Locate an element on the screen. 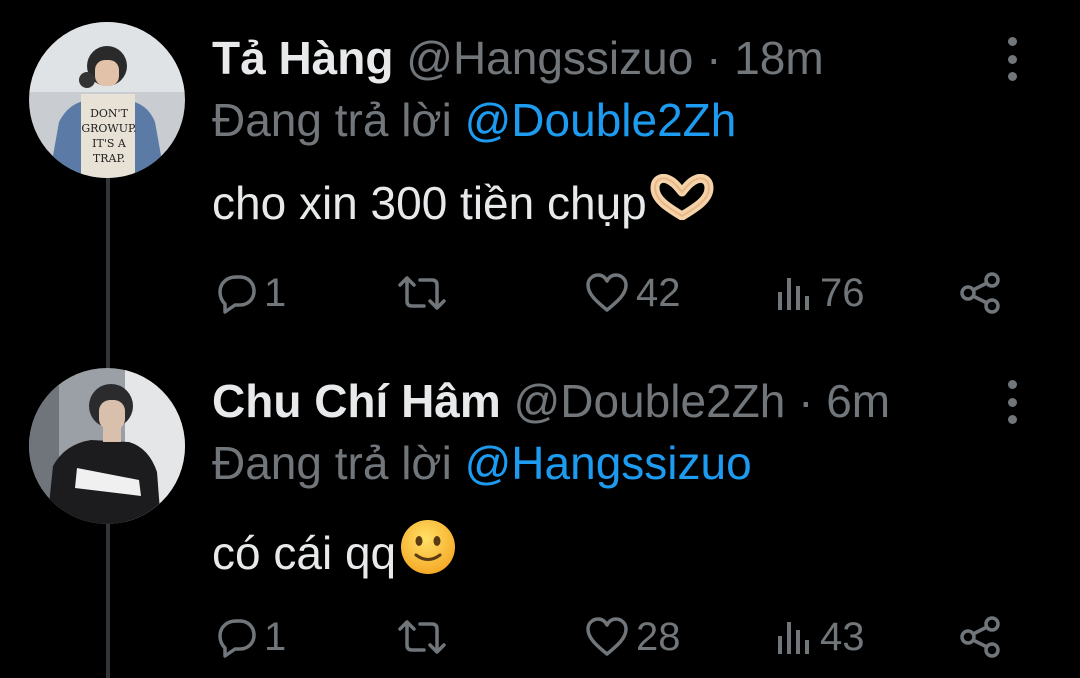 This screenshot has height=678, width=1080. views-button: 43 is located at coordinates (819, 637).